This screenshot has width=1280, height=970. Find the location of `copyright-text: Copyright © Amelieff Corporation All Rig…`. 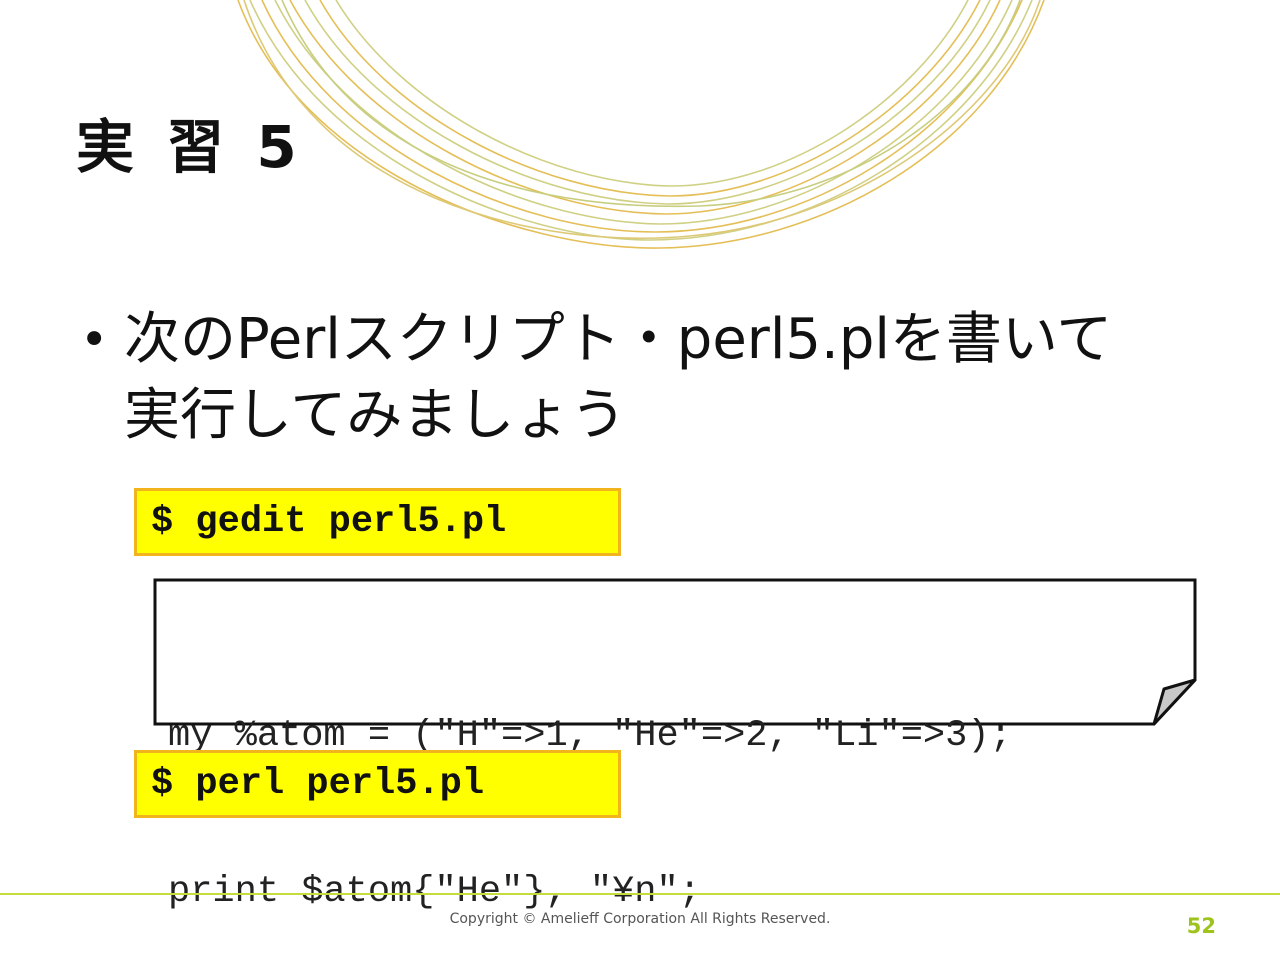

copyright-text: Copyright © Amelieff Corporation All Rig… is located at coordinates (640, 919).